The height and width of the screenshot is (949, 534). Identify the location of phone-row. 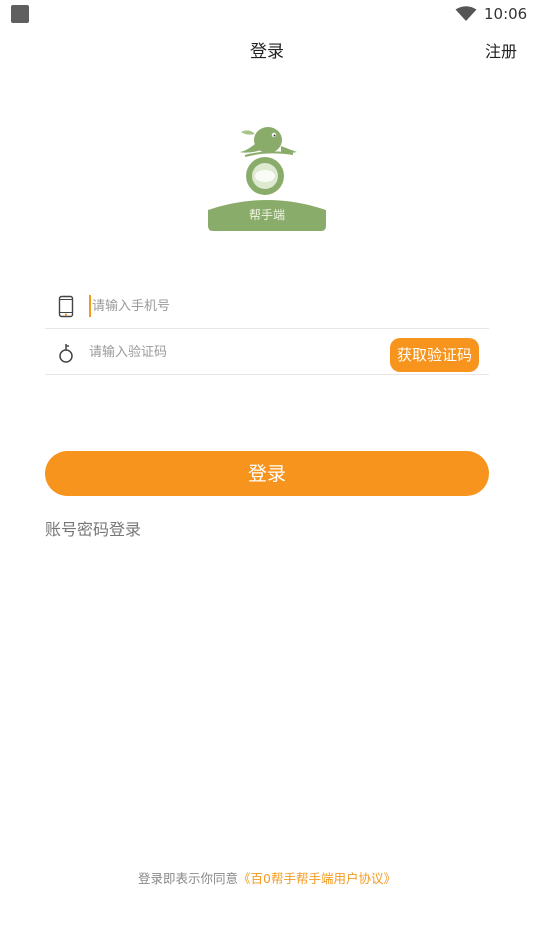
(267, 305).